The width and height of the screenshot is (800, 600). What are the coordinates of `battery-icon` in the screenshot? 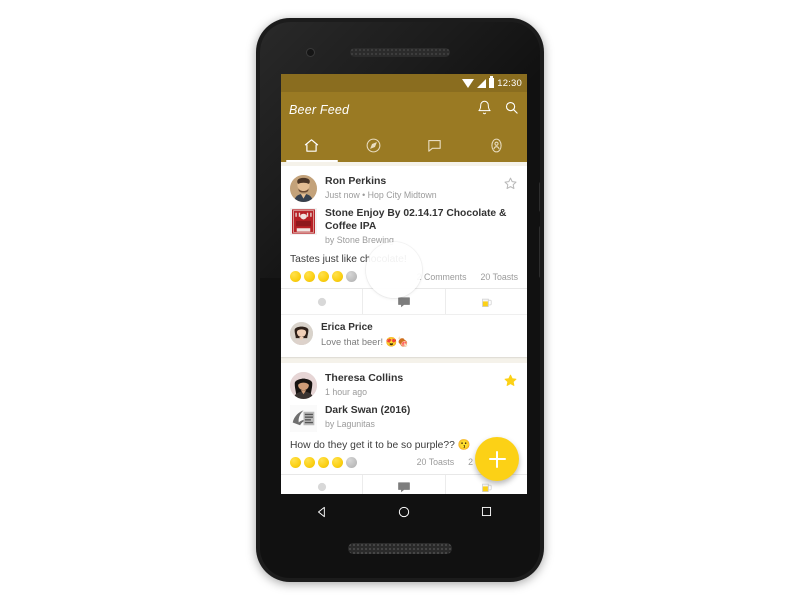 It's located at (491, 82).